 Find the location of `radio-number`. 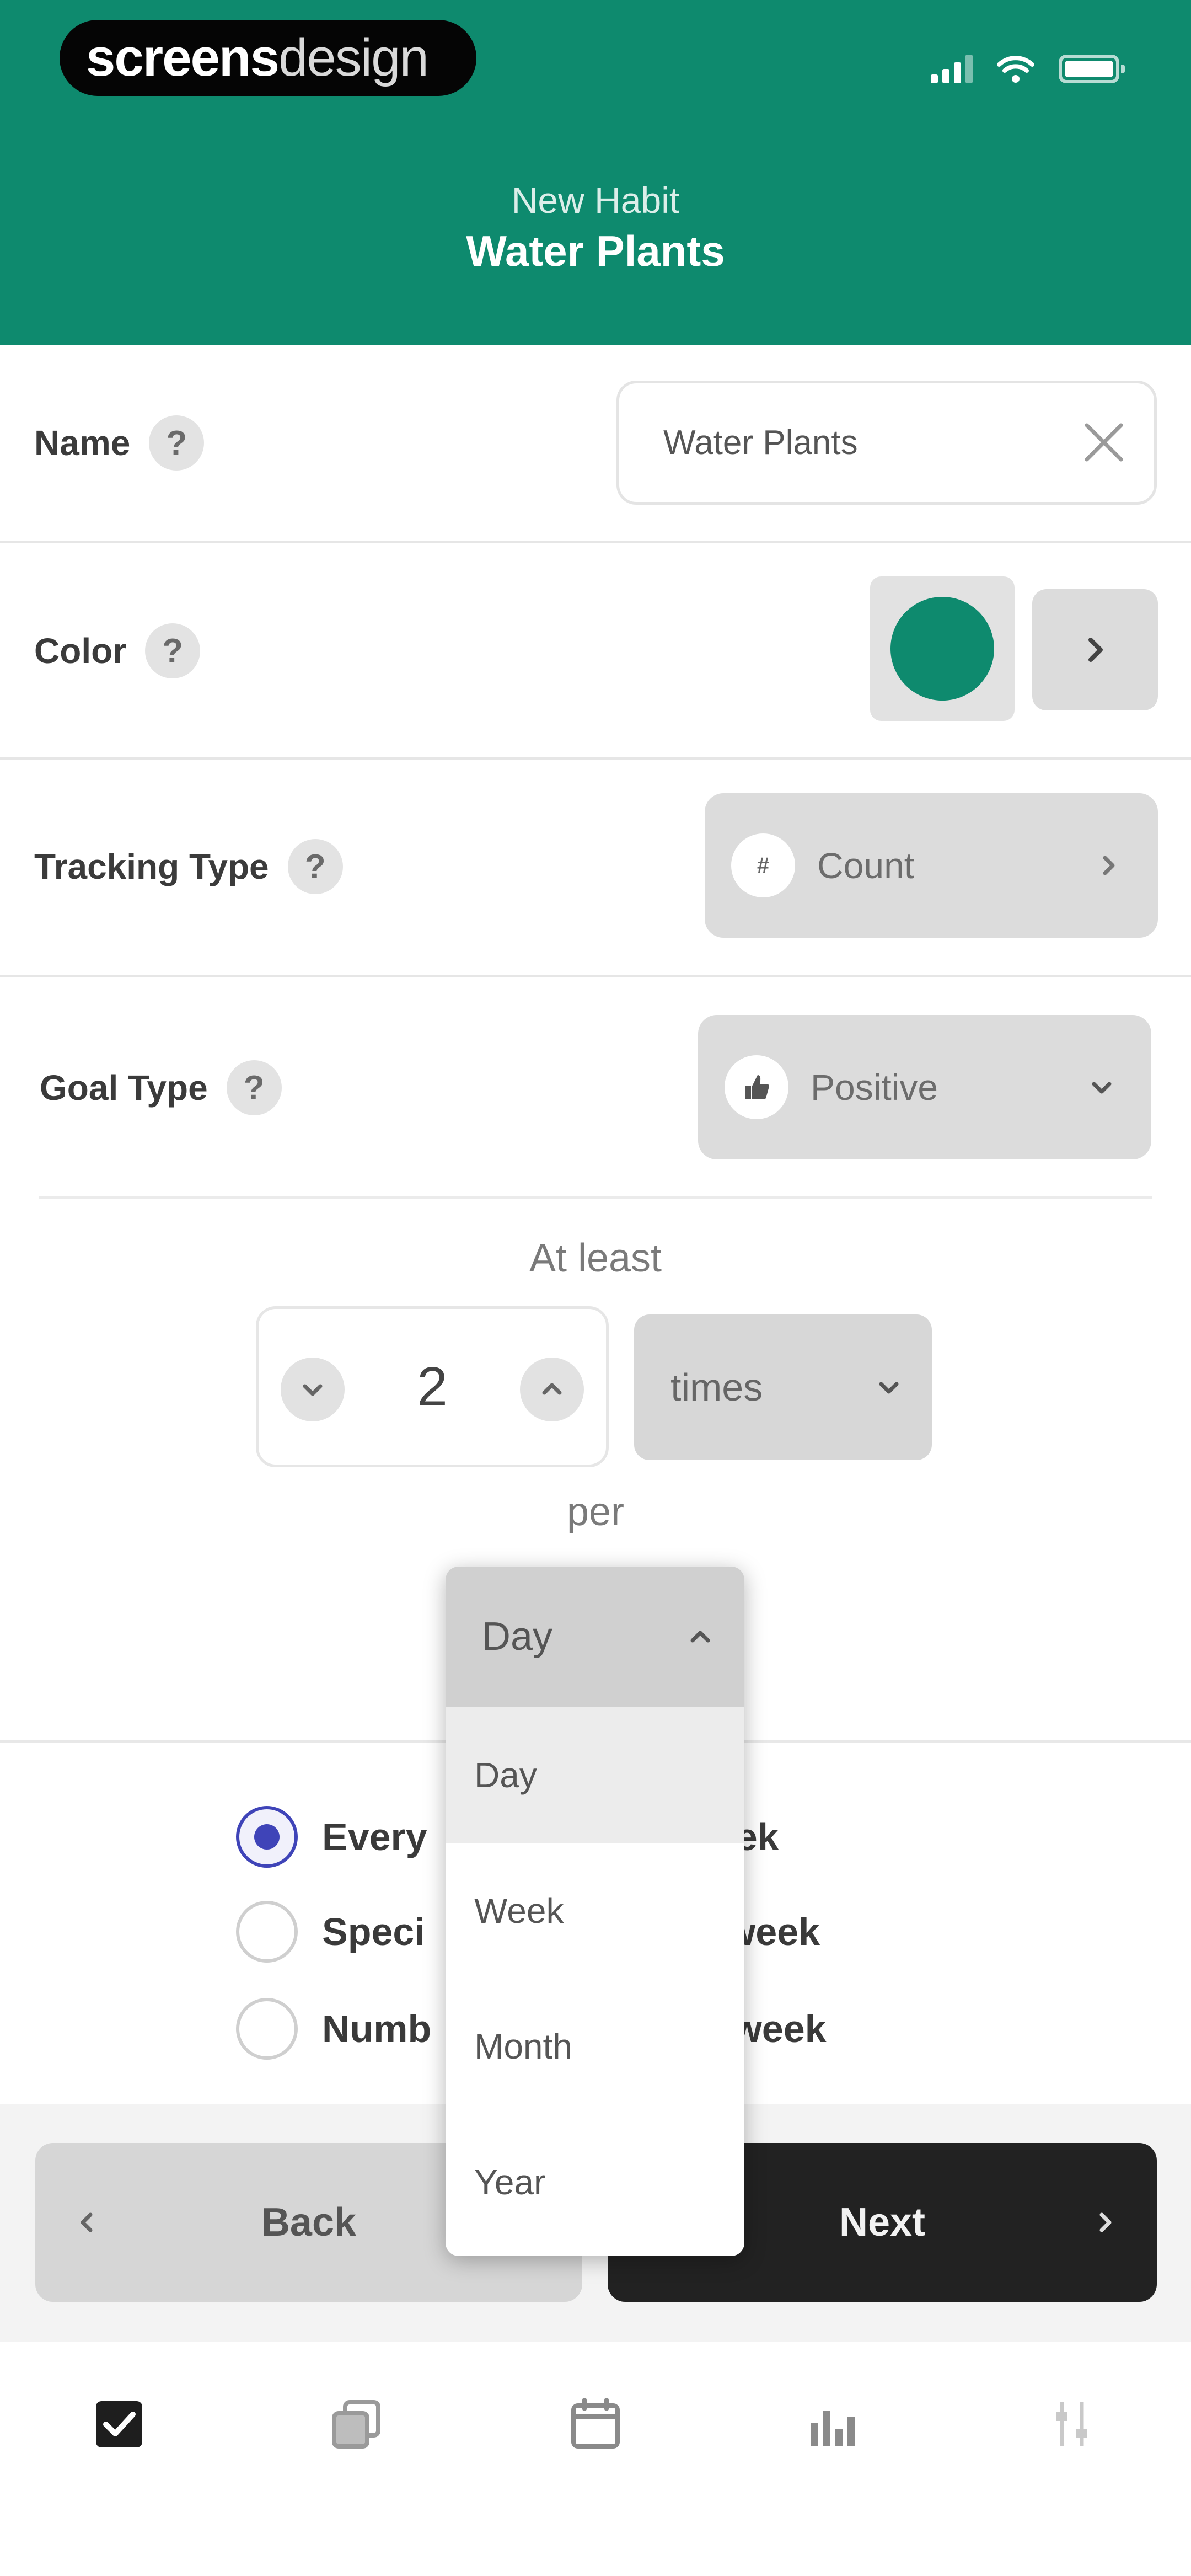

radio-number is located at coordinates (267, 2029).